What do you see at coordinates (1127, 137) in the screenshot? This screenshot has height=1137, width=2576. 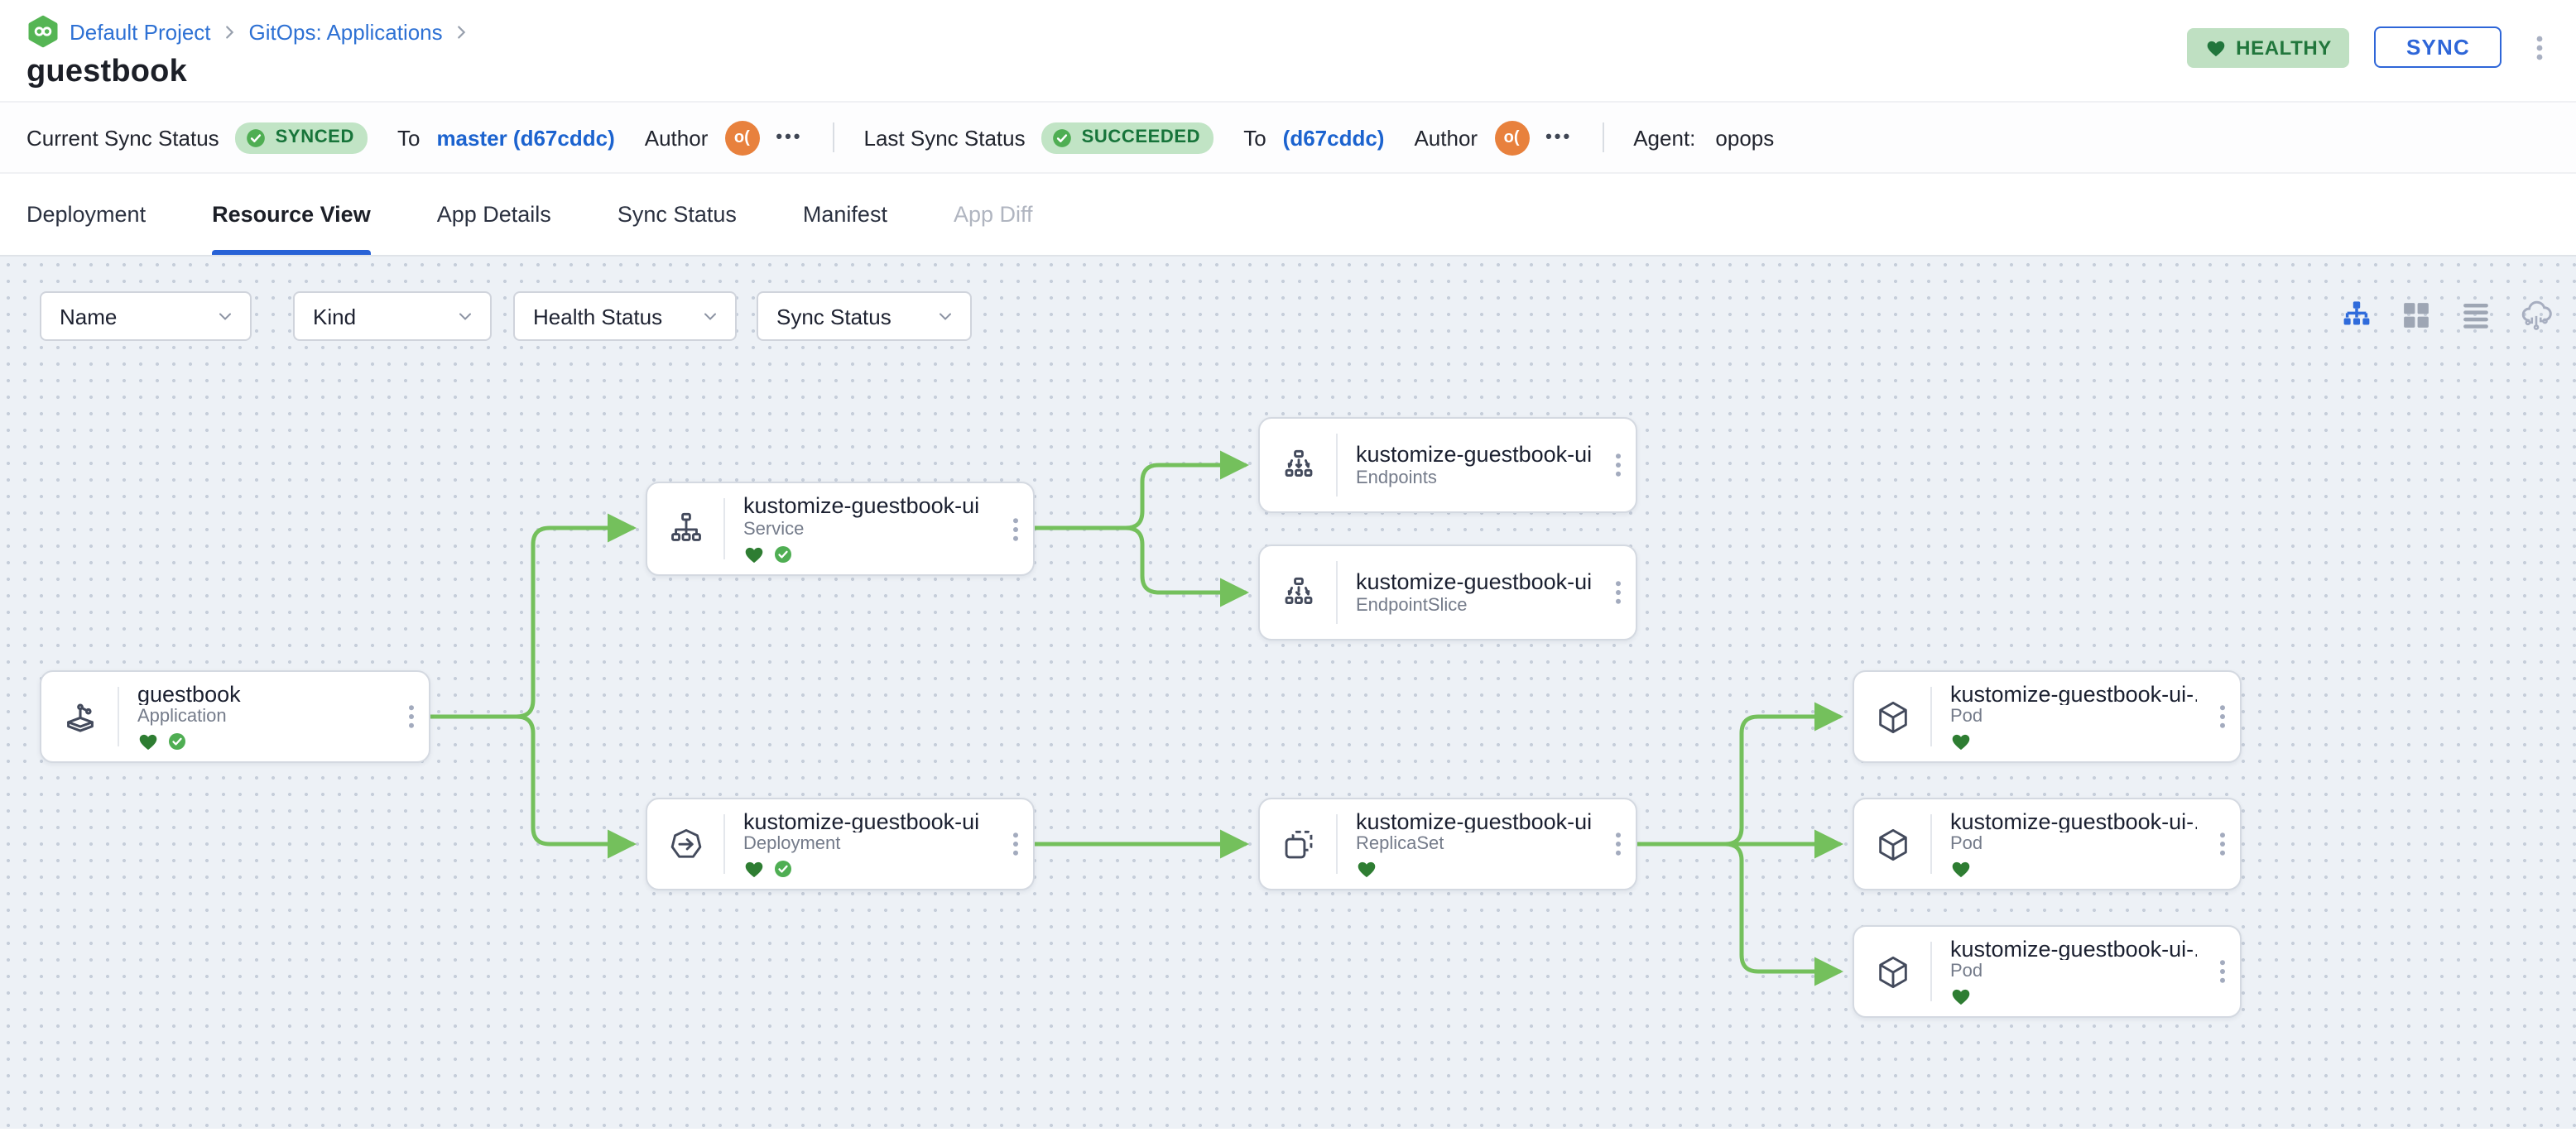 I see `last-sync-status-badge: SUCCEEDED` at bounding box center [1127, 137].